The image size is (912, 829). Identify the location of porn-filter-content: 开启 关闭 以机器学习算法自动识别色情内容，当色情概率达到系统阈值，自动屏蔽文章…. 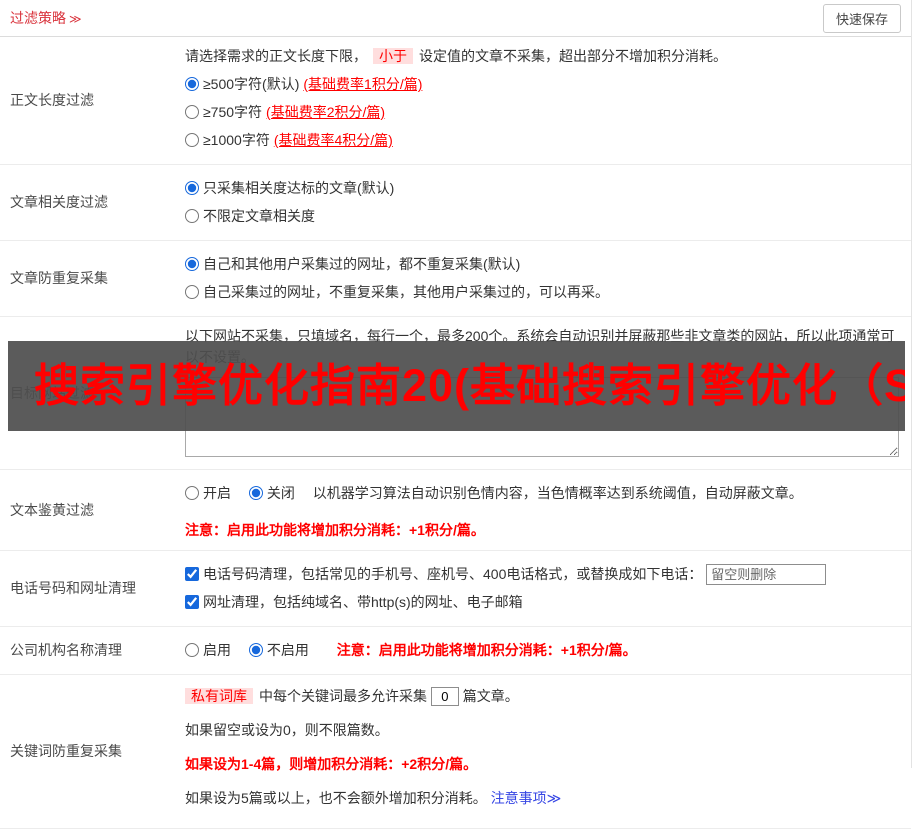
(544, 510).